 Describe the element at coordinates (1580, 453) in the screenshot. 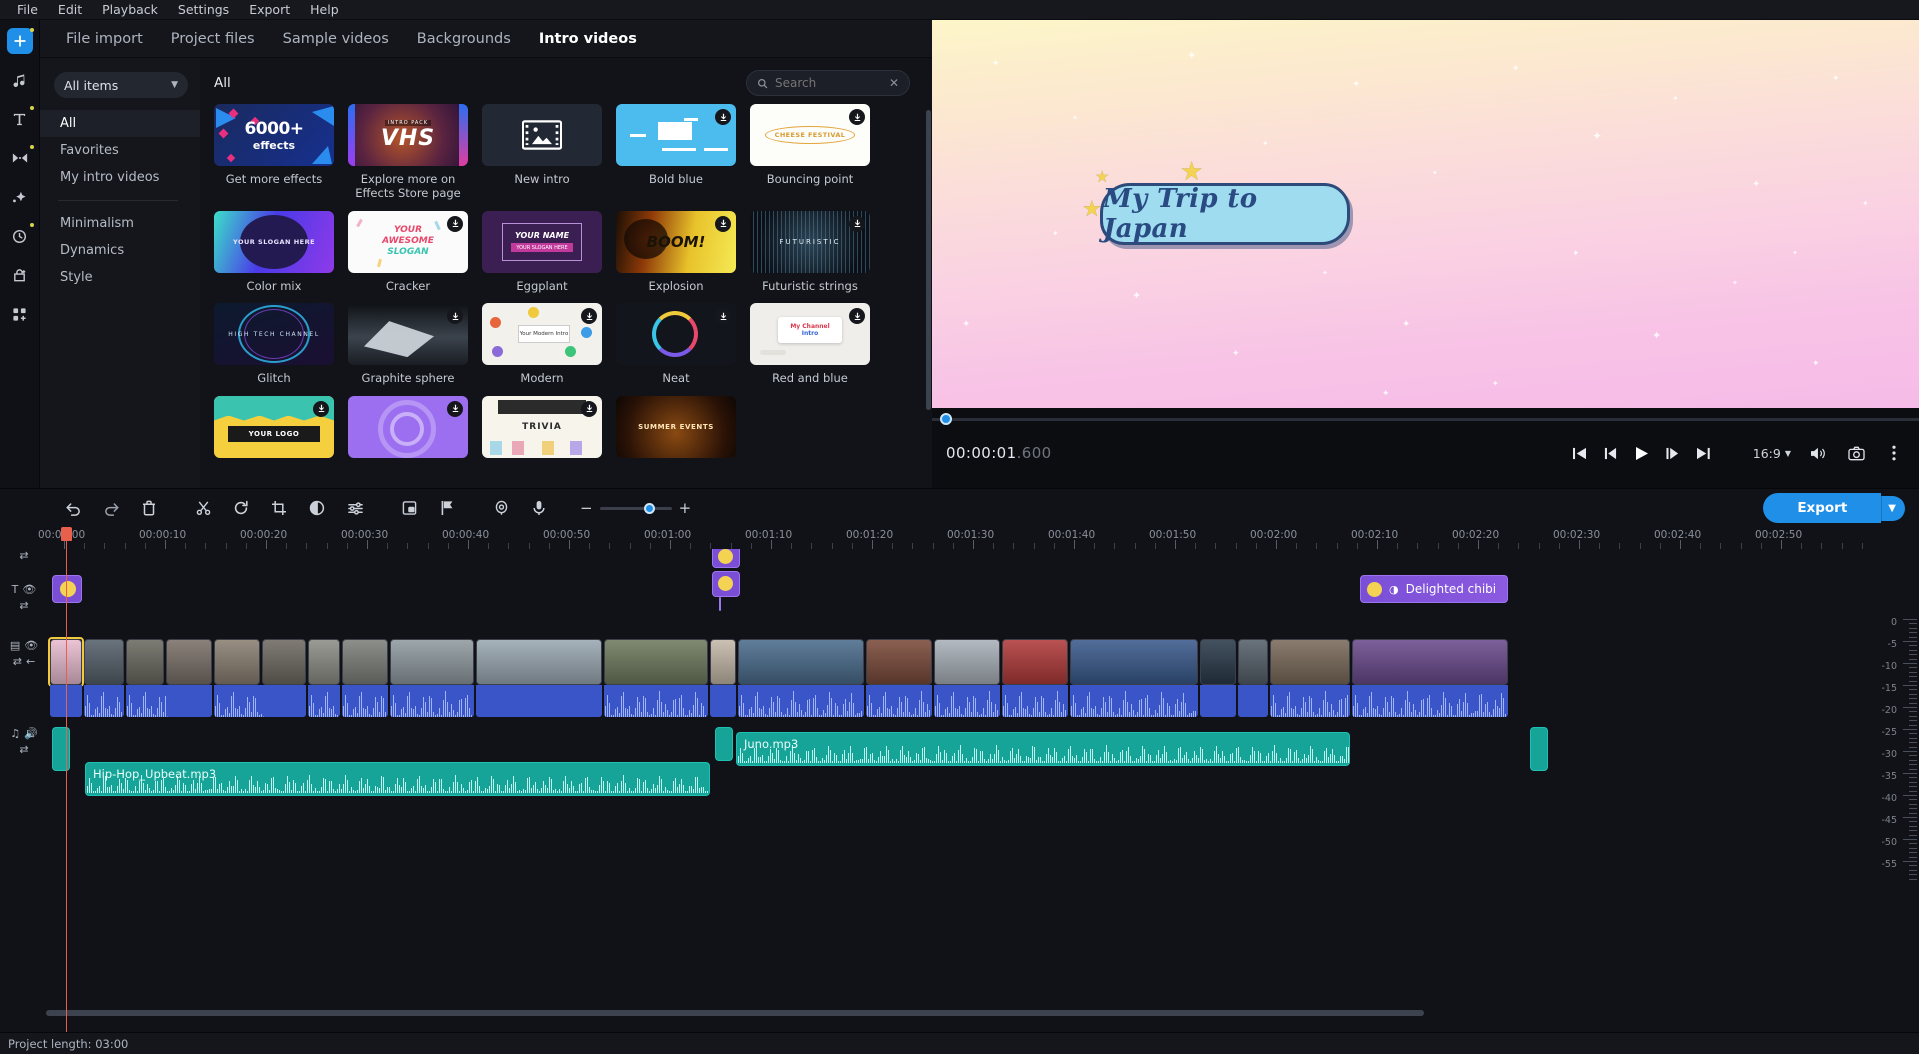

I see `skip-start-icon` at that location.